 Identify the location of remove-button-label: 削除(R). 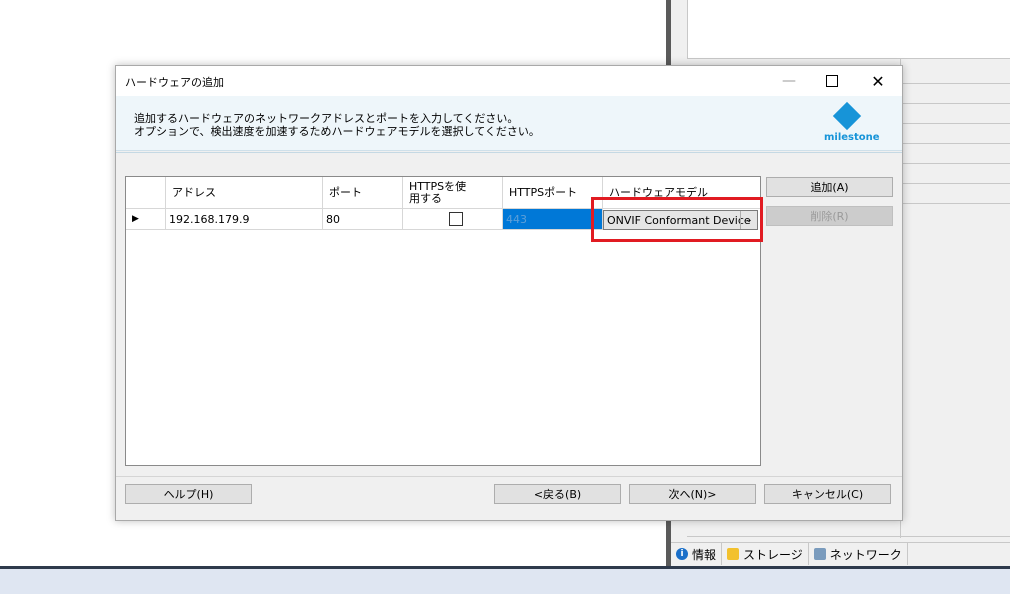
(829, 216).